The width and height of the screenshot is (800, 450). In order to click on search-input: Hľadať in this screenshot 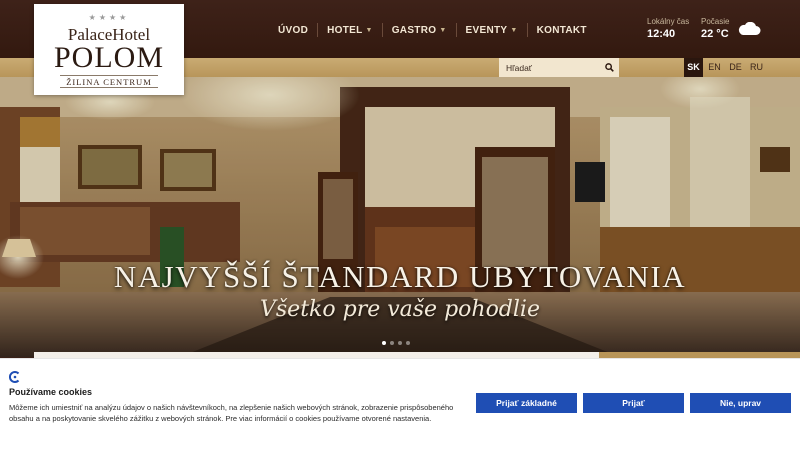, I will do `click(519, 68)`.